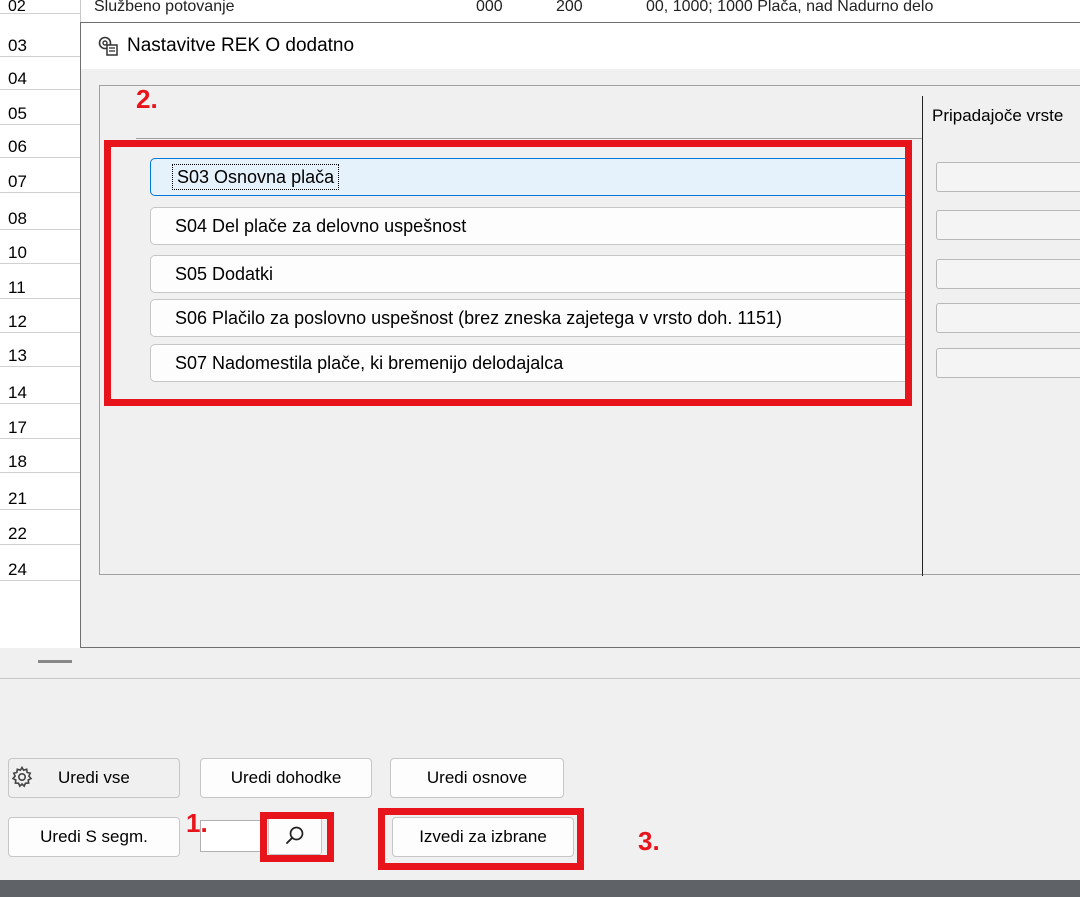  I want to click on row-number: 05, so click(40, 114).